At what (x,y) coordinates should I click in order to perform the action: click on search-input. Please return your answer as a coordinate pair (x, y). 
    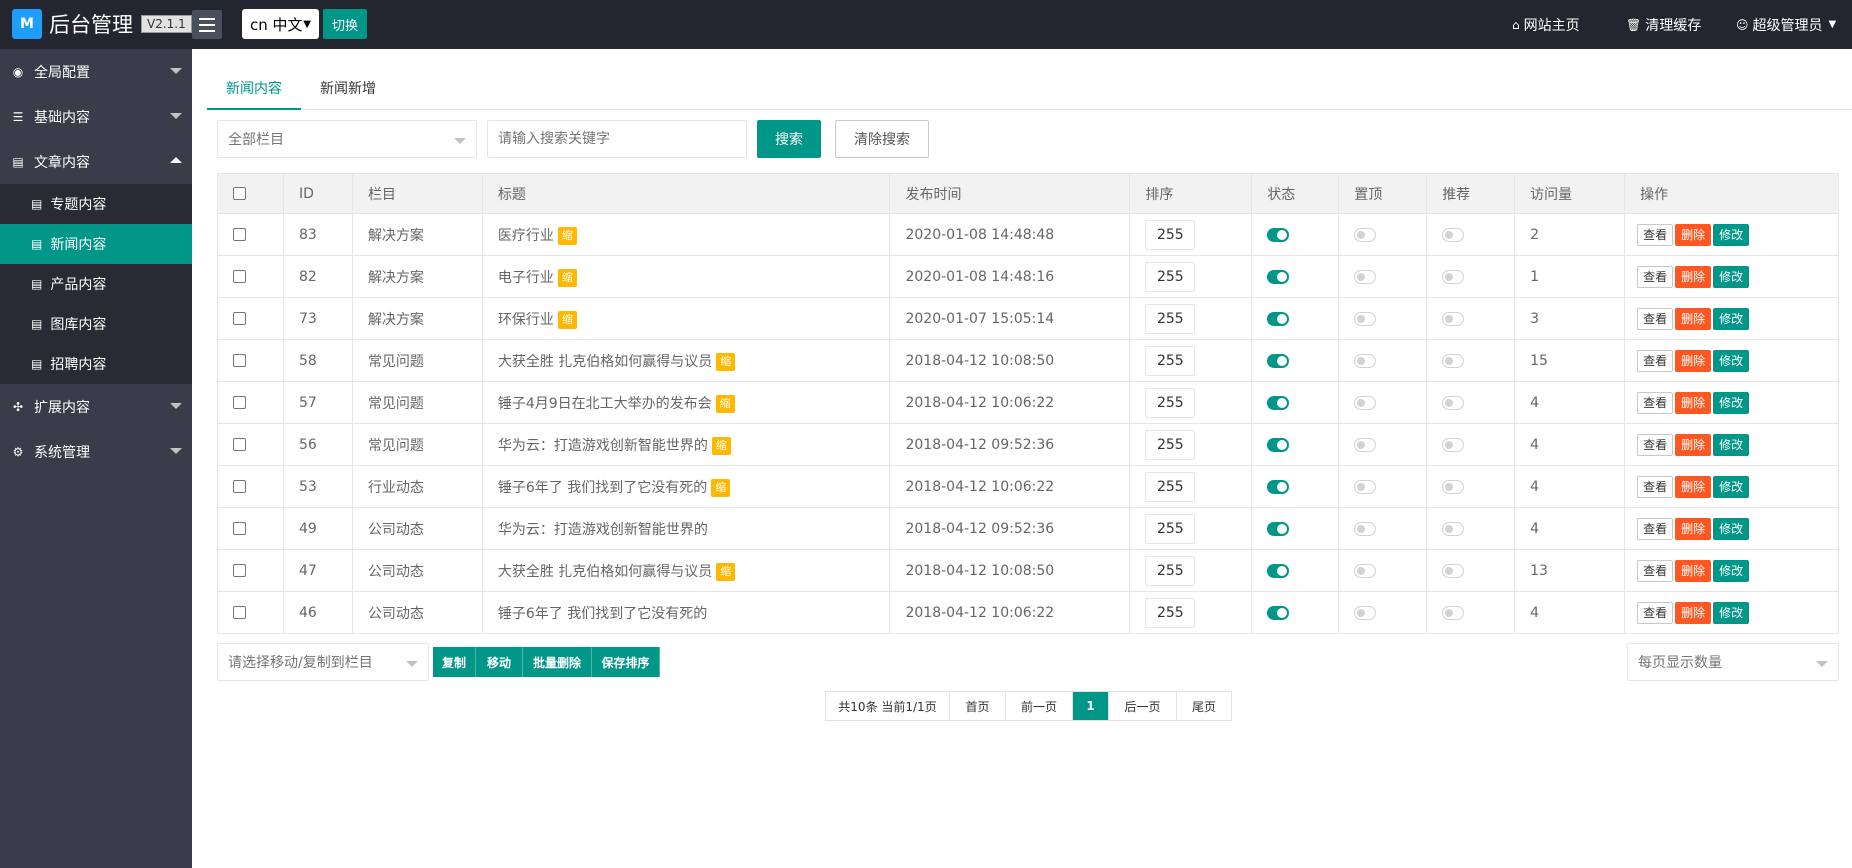
    Looking at the image, I should click on (617, 139).